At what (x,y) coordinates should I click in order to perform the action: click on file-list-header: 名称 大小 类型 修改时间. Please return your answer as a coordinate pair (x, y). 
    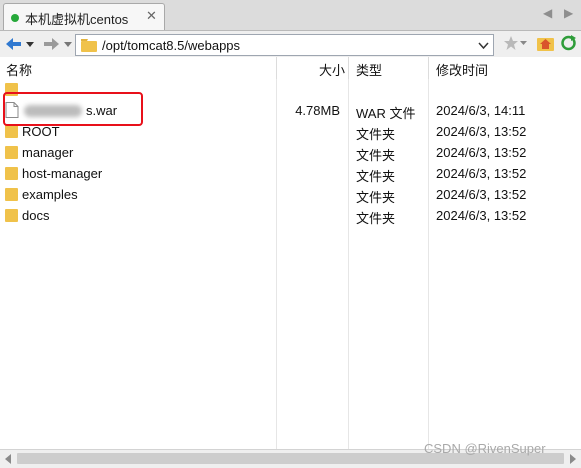
    Looking at the image, I should click on (290, 68).